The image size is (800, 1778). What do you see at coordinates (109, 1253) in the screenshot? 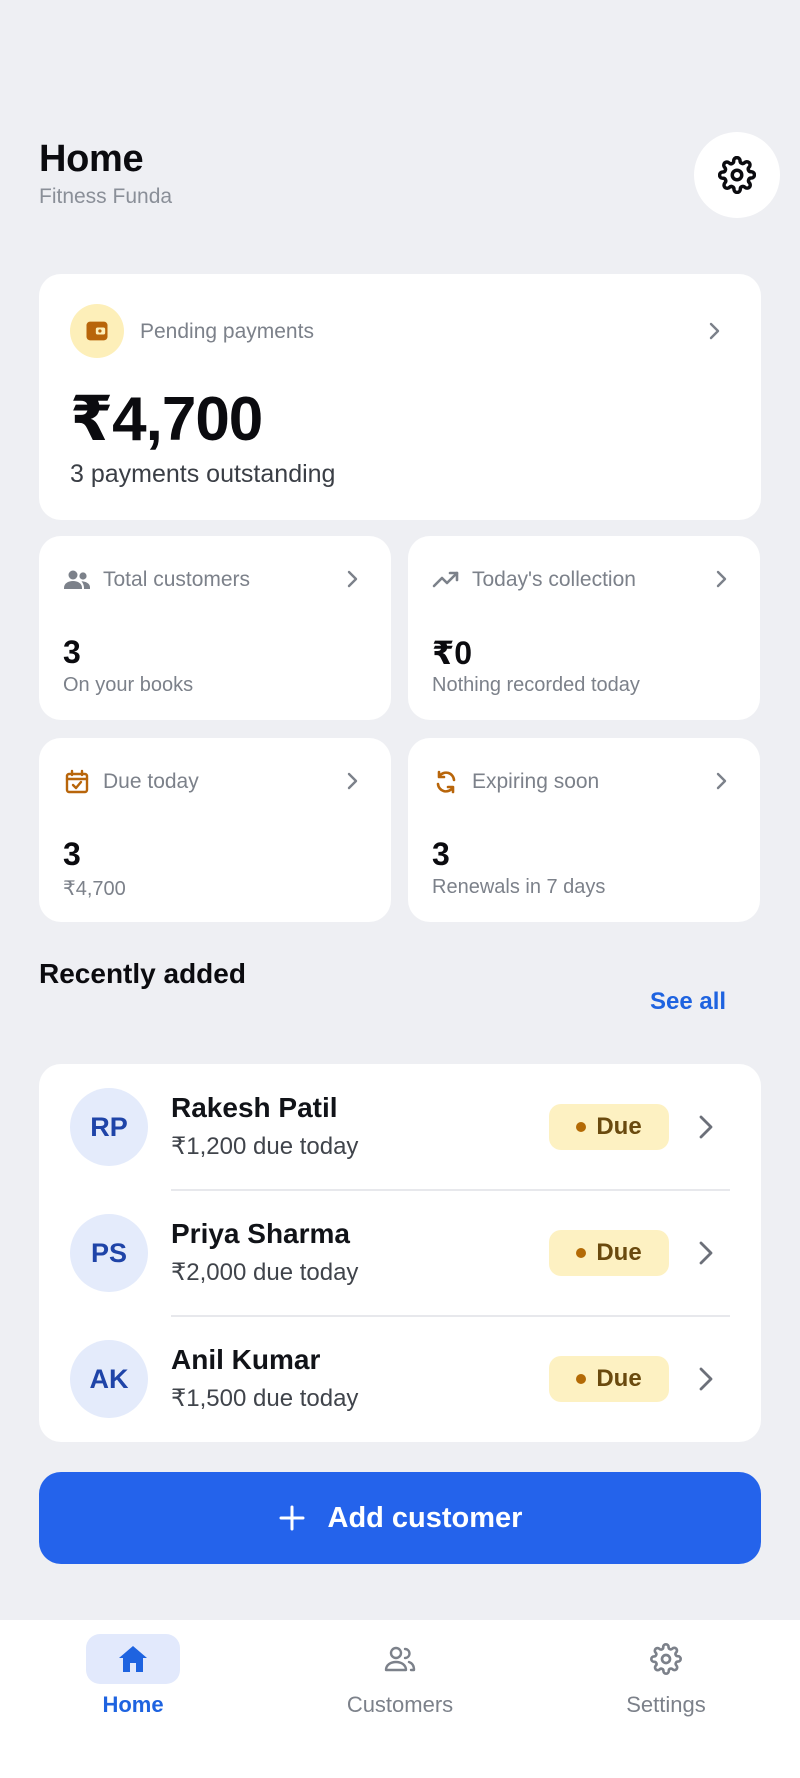
I see `avatar: PS` at bounding box center [109, 1253].